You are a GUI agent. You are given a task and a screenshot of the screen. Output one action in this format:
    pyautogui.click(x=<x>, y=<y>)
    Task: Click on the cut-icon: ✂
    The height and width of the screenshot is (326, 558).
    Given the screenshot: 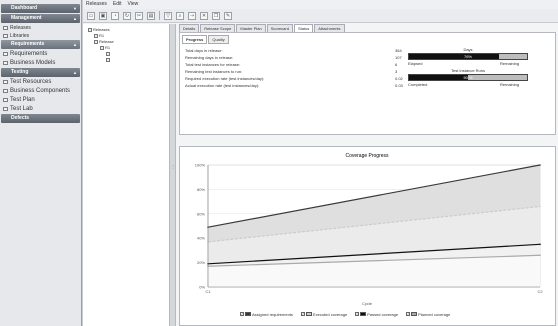 What is the action you would take?
    pyautogui.click(x=139, y=15)
    